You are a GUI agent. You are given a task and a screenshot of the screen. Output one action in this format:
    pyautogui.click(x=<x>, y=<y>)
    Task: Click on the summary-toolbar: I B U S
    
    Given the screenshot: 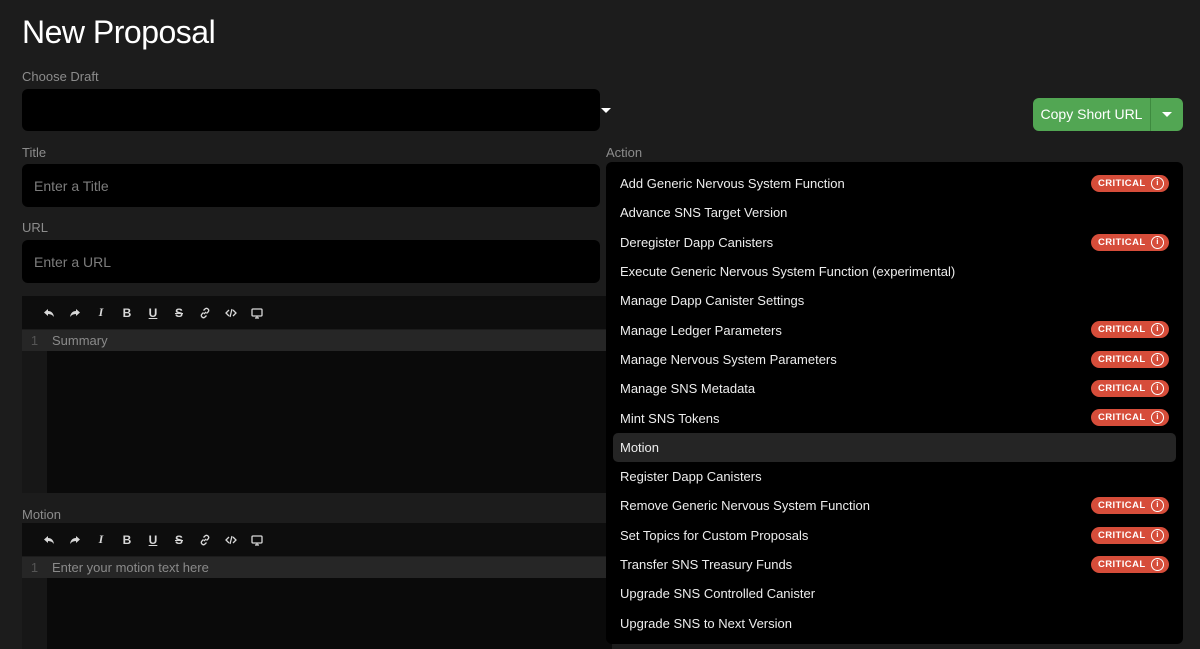 What is the action you would take?
    pyautogui.click(x=317, y=313)
    